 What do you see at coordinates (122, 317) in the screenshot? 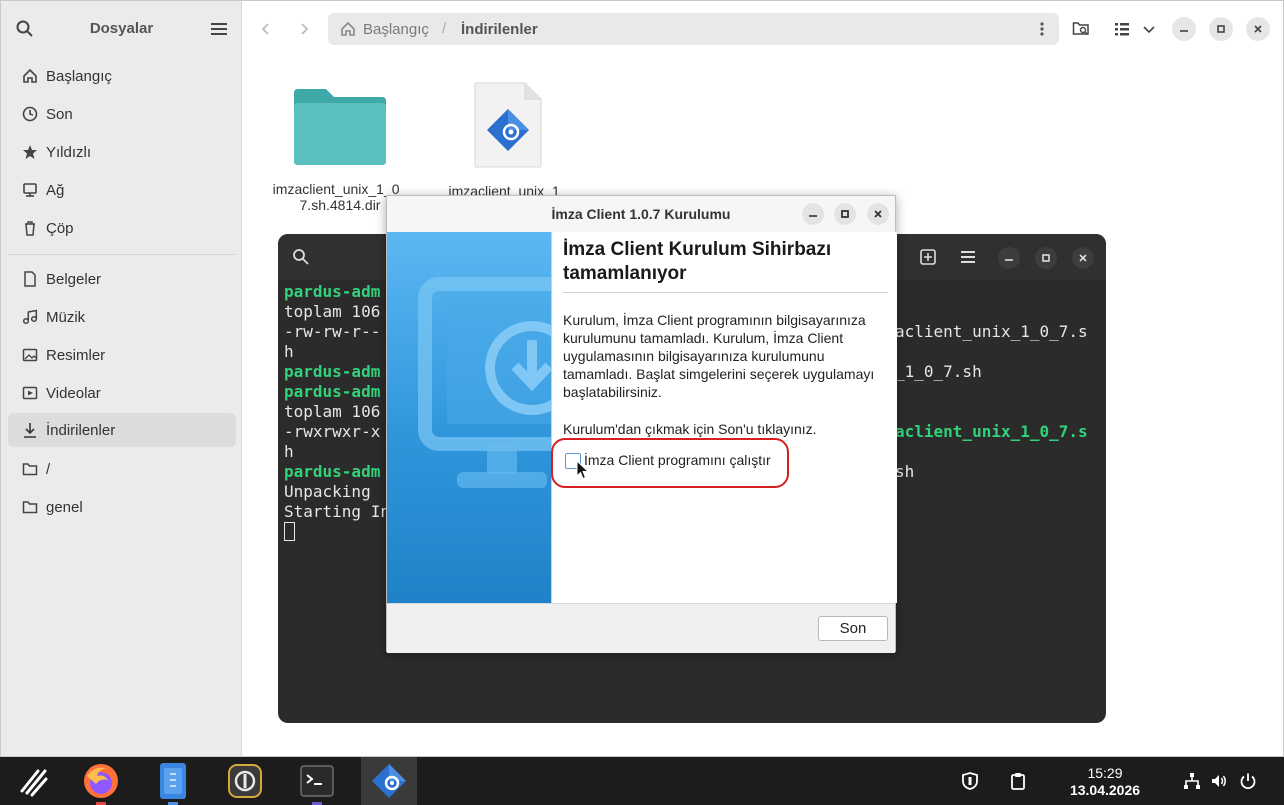
I see `sidebar-item-music: Müzik` at bounding box center [122, 317].